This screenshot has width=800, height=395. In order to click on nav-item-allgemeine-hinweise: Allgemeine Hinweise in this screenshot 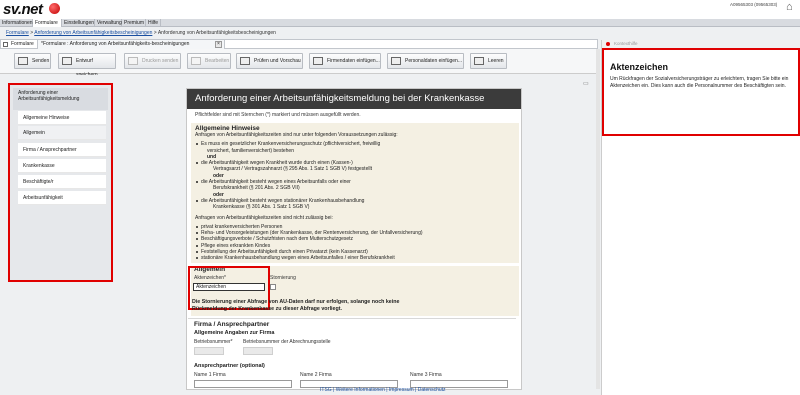, I will do `click(62, 118)`.